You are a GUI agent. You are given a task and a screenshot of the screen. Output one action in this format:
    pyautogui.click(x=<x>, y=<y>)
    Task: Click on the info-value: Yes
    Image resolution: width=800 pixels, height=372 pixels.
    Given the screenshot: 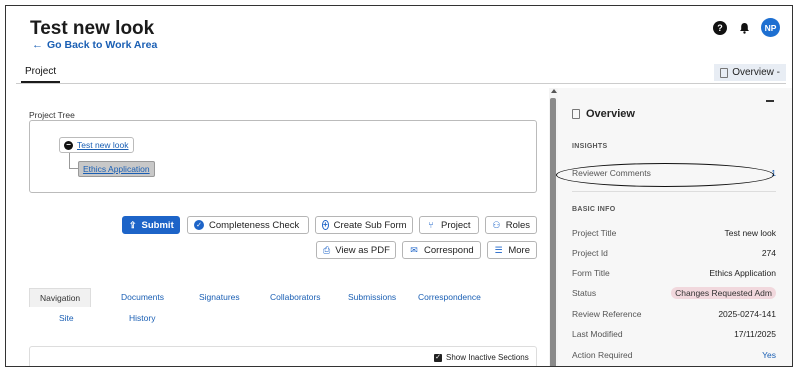 What is the action you would take?
    pyautogui.click(x=769, y=355)
    